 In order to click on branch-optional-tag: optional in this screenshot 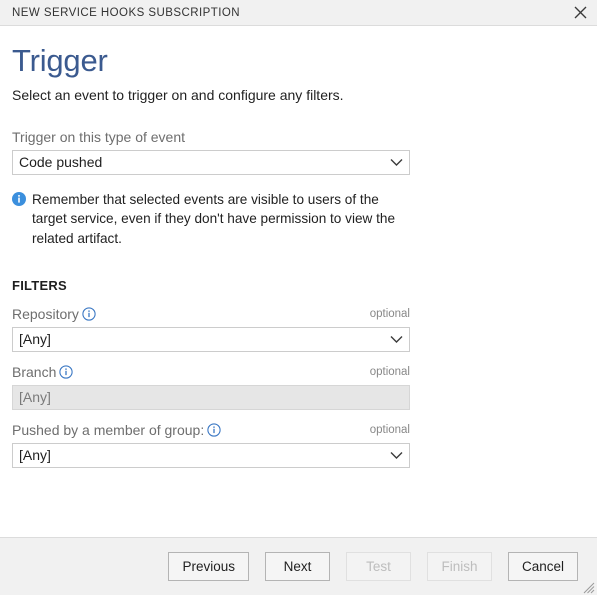, I will do `click(389, 372)`.